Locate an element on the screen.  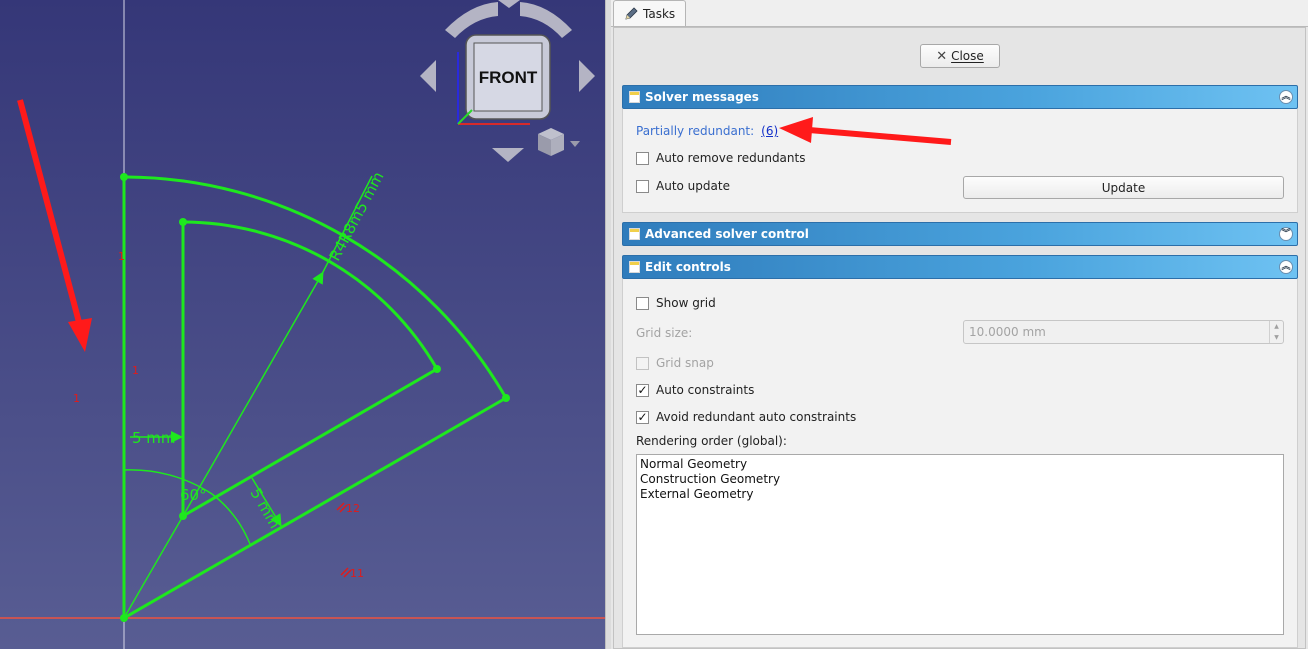
panel-tab-bar: Tasks is located at coordinates (959, 13).